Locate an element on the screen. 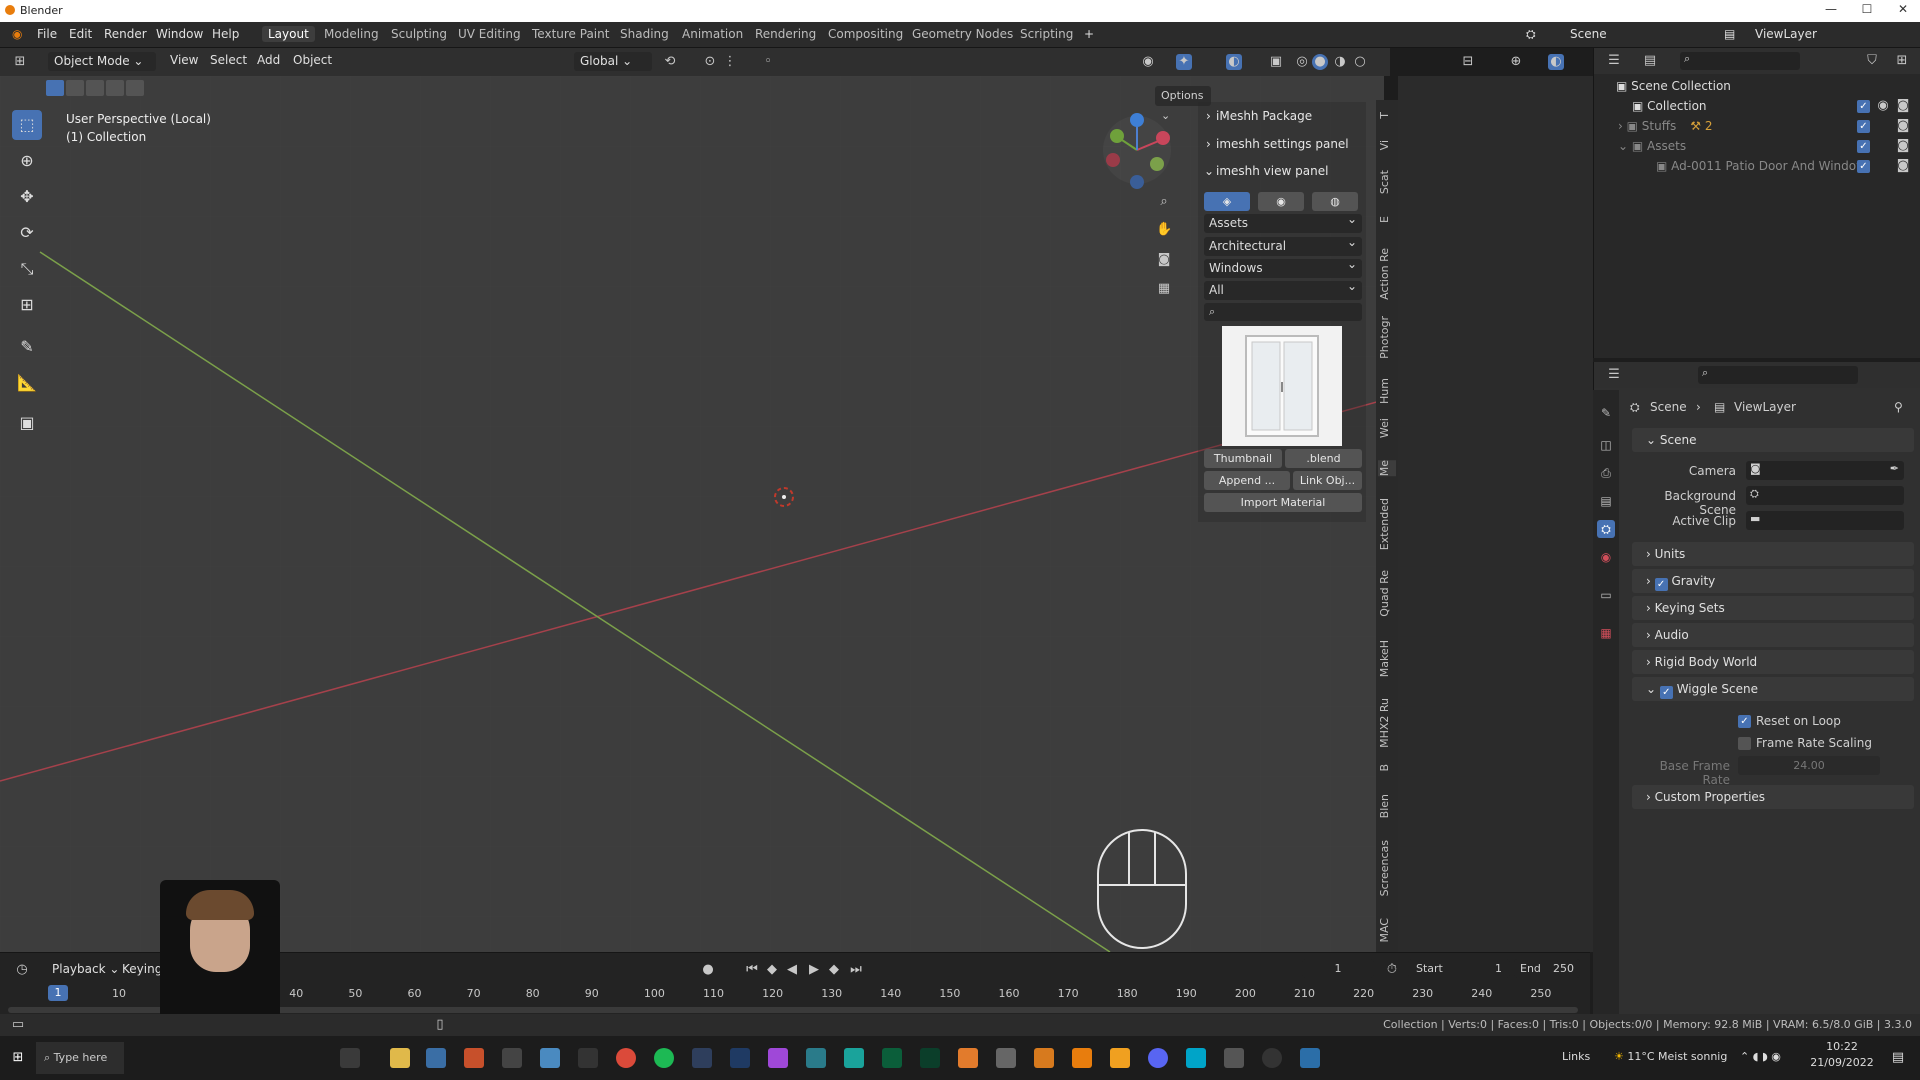 Image resolution: width=1920 pixels, height=1080 pixels. rotate-tool: ⟳ is located at coordinates (27, 233).